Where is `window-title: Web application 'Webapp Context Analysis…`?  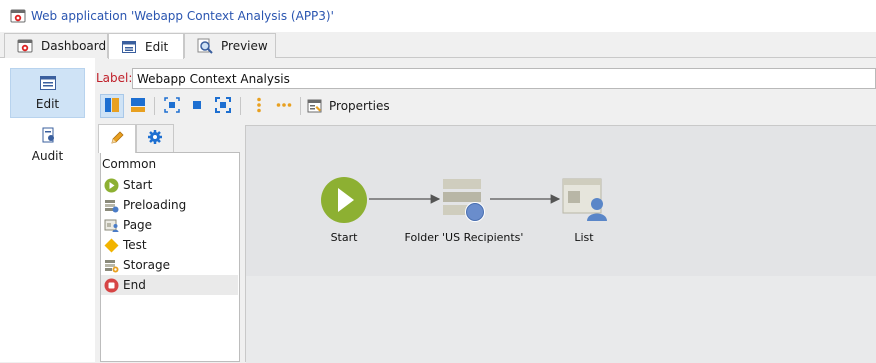 window-title: Web application 'Webapp Context Analysis… is located at coordinates (182, 16).